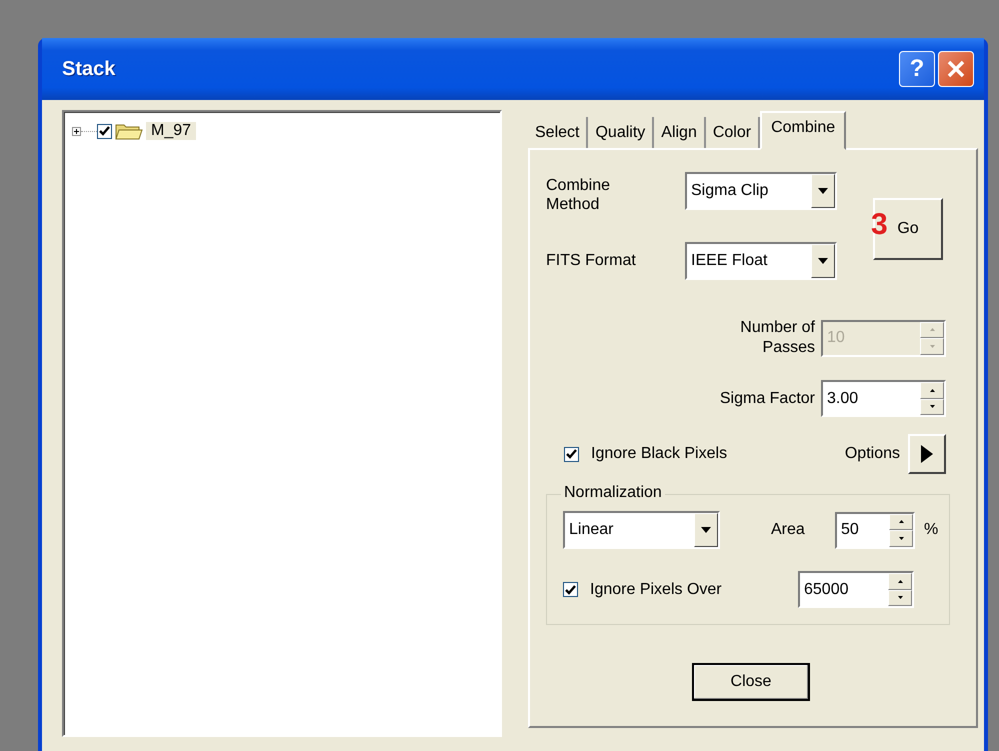 The height and width of the screenshot is (751, 999). Describe the element at coordinates (761, 261) in the screenshot. I see `fits-format-dropdown: IEEE Float` at that location.